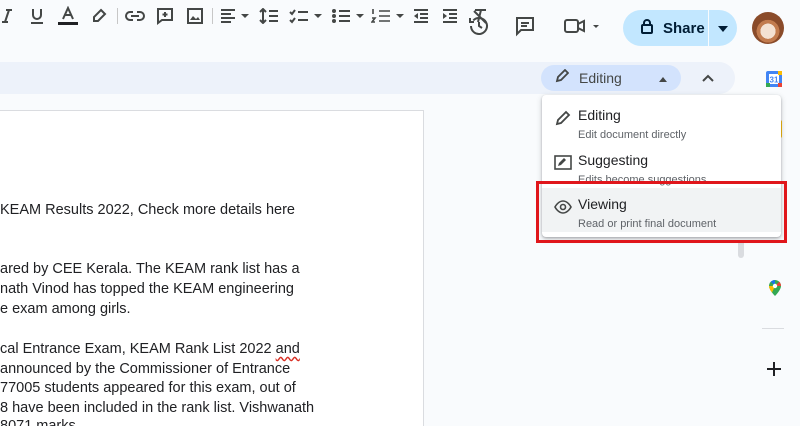 This screenshot has height=426, width=800. Describe the element at coordinates (563, 207) in the screenshot. I see `eye-icon` at that location.